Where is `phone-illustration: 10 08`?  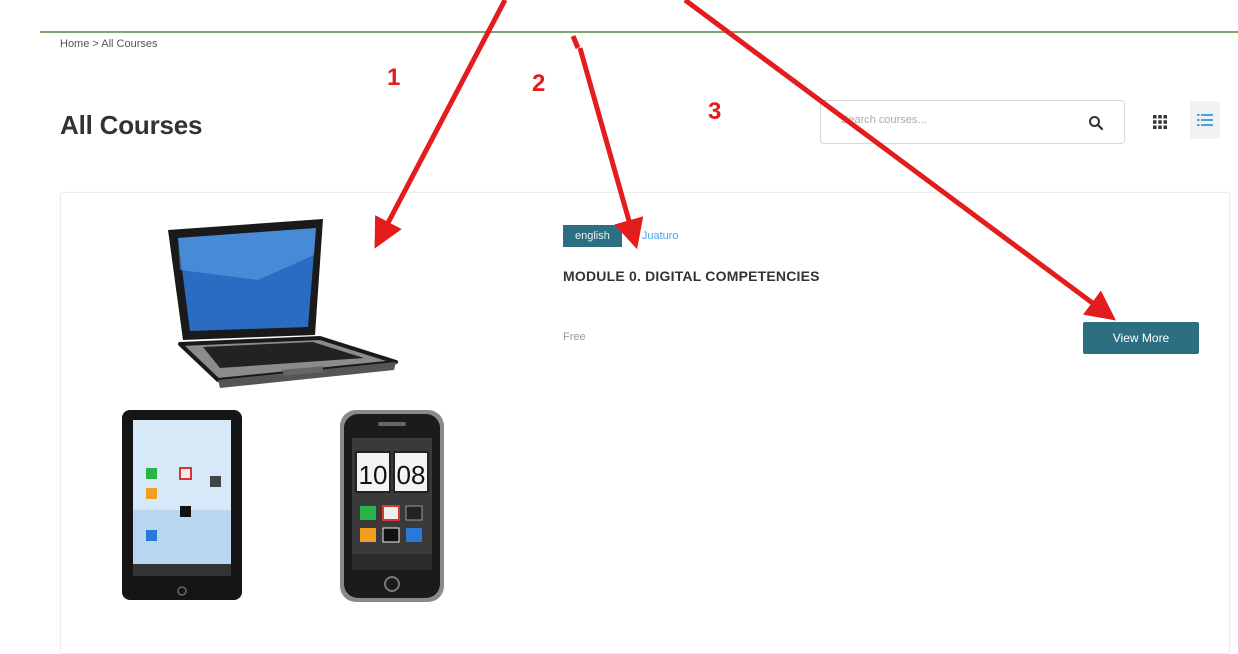 phone-illustration: 10 08 is located at coordinates (392, 506).